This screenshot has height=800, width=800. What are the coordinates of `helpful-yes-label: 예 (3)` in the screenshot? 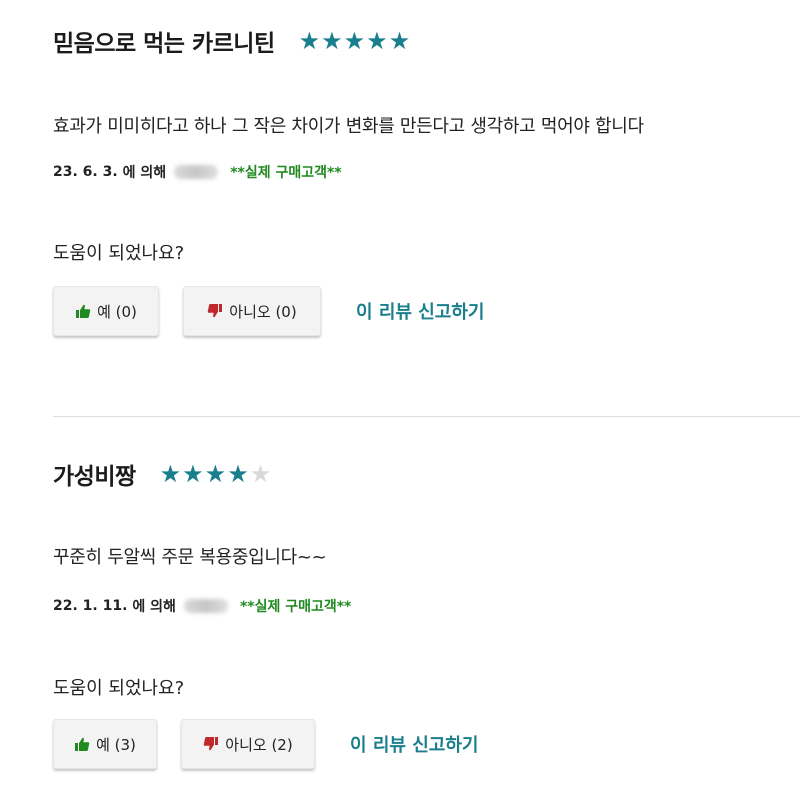 It's located at (116, 744).